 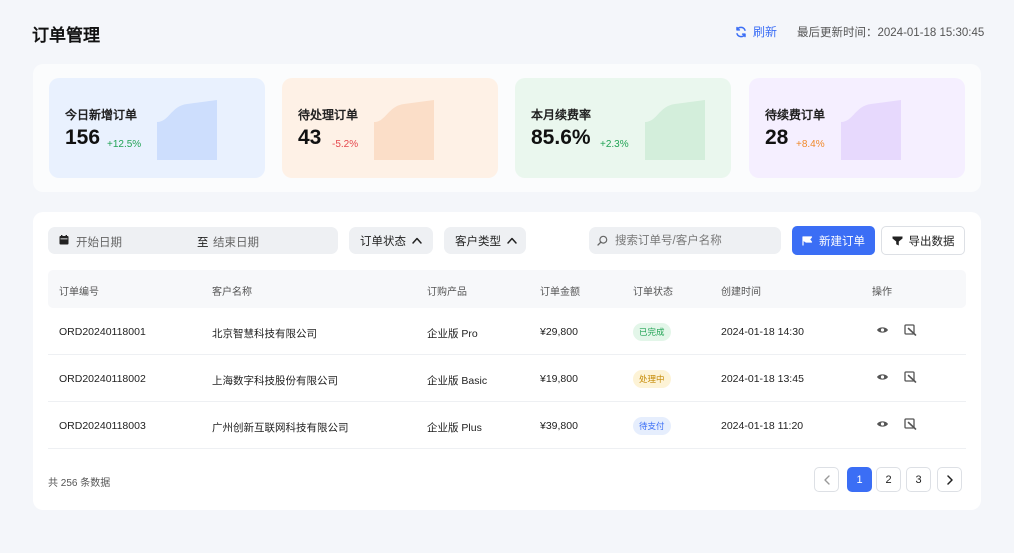 I want to click on order-amount: ¥19,800, so click(x=559, y=379).